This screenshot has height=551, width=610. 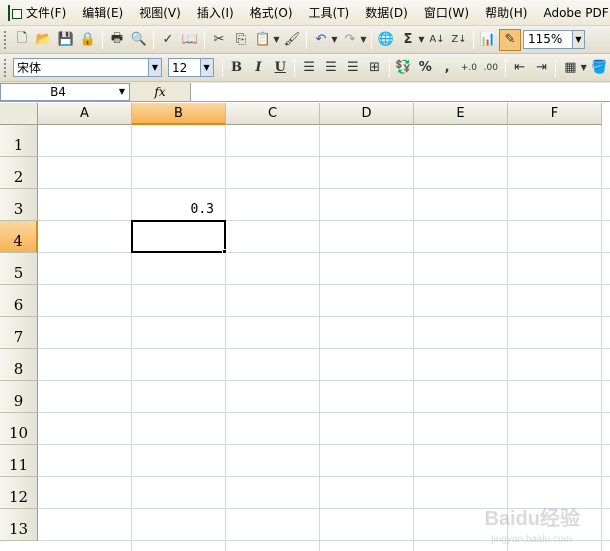 What do you see at coordinates (22, 40) in the screenshot?
I see `new-icon: 🗋` at bounding box center [22, 40].